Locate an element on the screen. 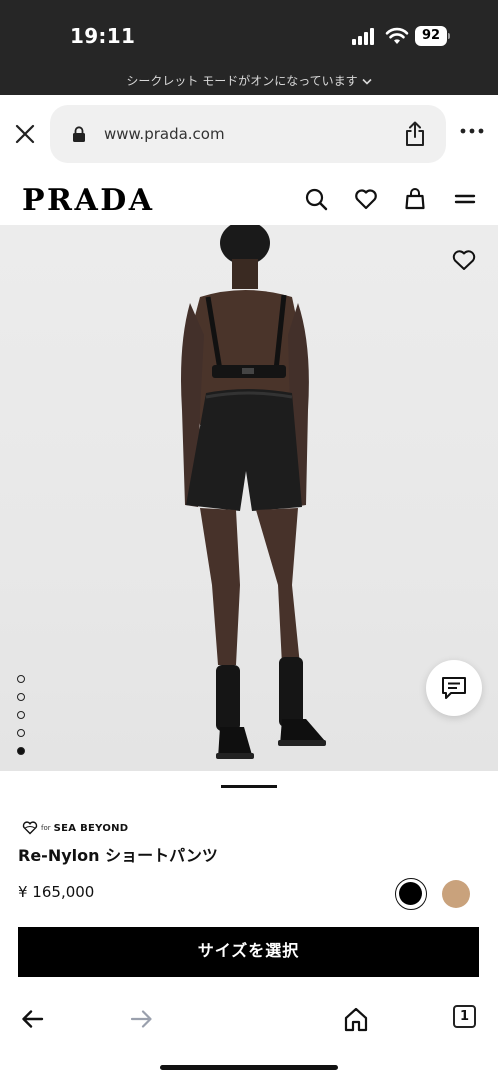 This screenshot has width=498, height=1080. badge-for: for is located at coordinates (46, 828).